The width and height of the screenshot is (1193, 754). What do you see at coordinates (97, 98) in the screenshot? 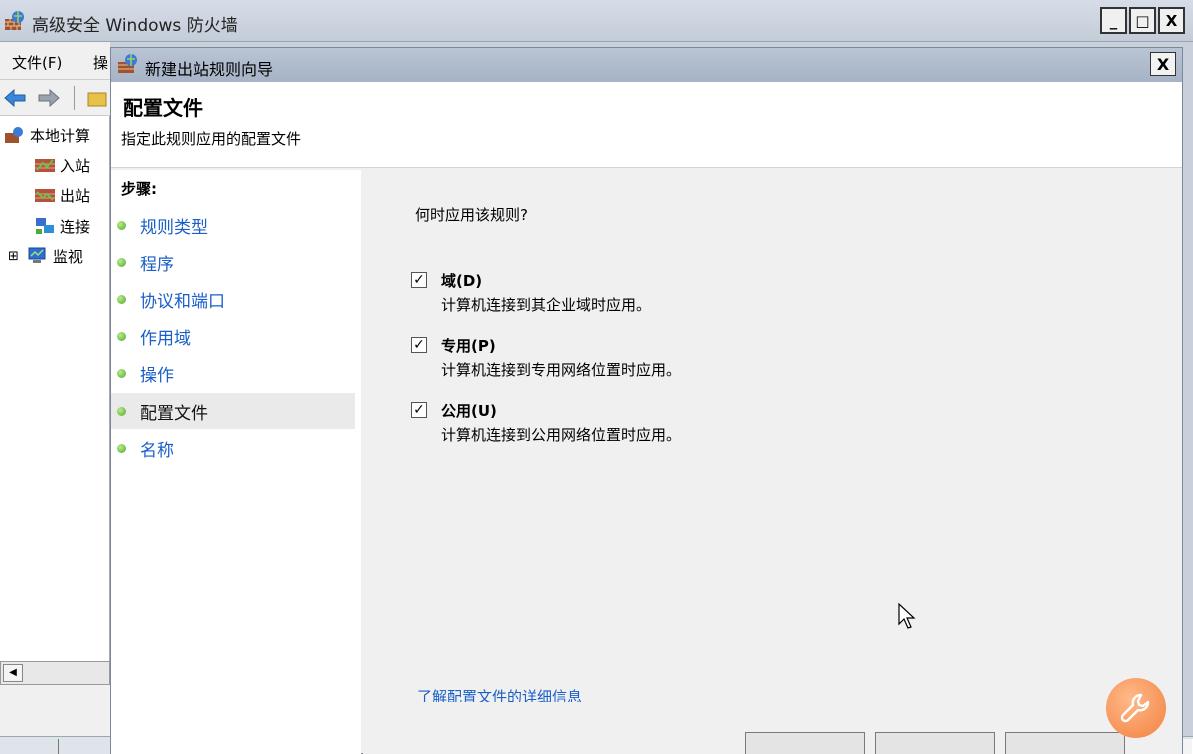
I see `folder-up-icon` at bounding box center [97, 98].